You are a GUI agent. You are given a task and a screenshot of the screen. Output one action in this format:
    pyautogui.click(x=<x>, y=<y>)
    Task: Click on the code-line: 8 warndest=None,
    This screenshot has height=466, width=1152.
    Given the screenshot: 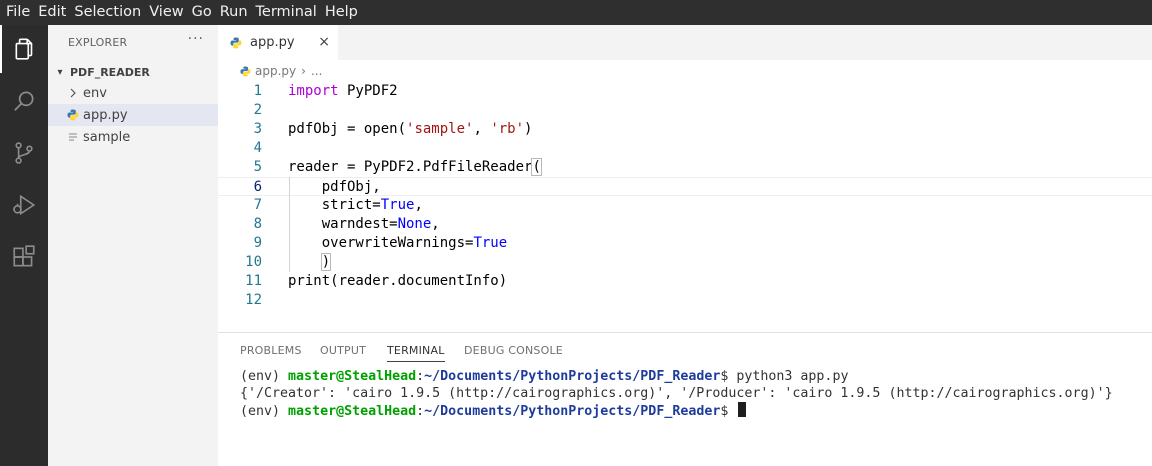 What is the action you would take?
    pyautogui.click(x=685, y=224)
    